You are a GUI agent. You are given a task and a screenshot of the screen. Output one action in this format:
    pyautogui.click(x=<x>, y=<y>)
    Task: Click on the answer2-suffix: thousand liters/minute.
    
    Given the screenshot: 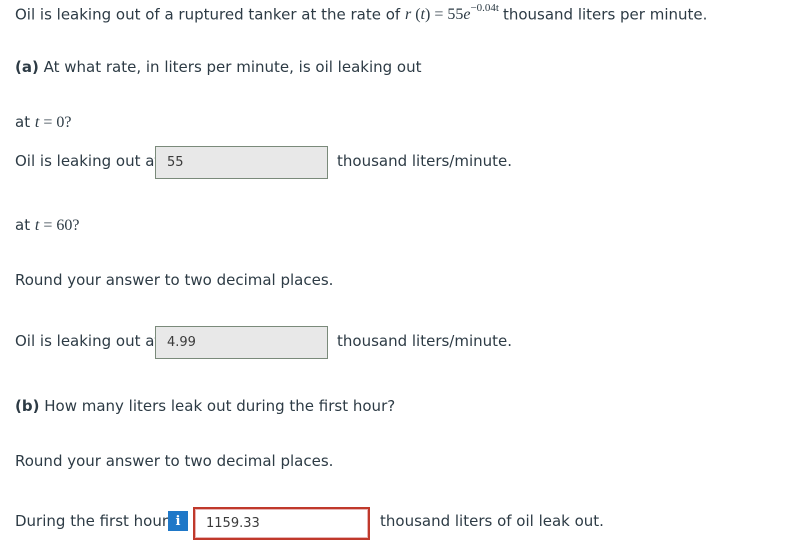 What is the action you would take?
    pyautogui.click(x=425, y=341)
    